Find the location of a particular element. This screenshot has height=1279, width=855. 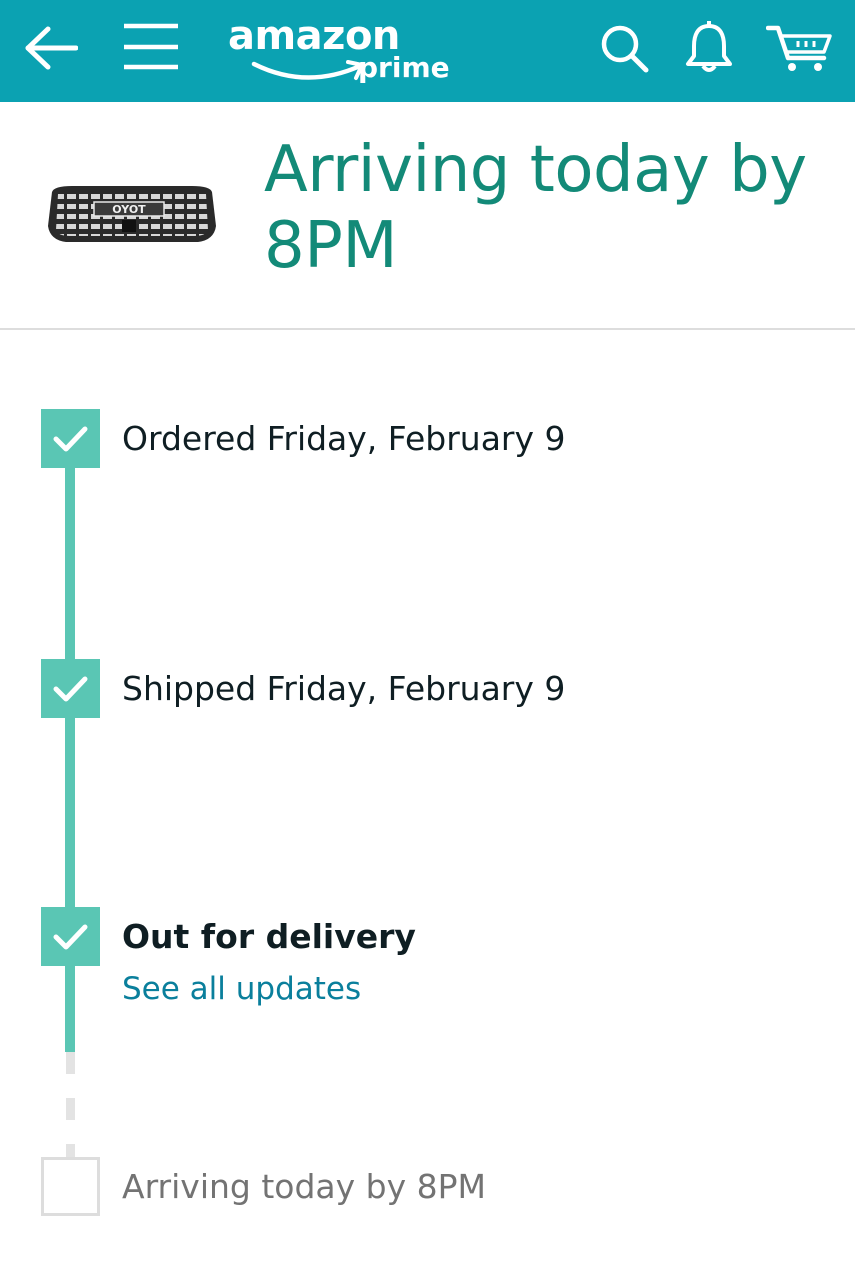

brand-name: amazon is located at coordinates (314, 36).